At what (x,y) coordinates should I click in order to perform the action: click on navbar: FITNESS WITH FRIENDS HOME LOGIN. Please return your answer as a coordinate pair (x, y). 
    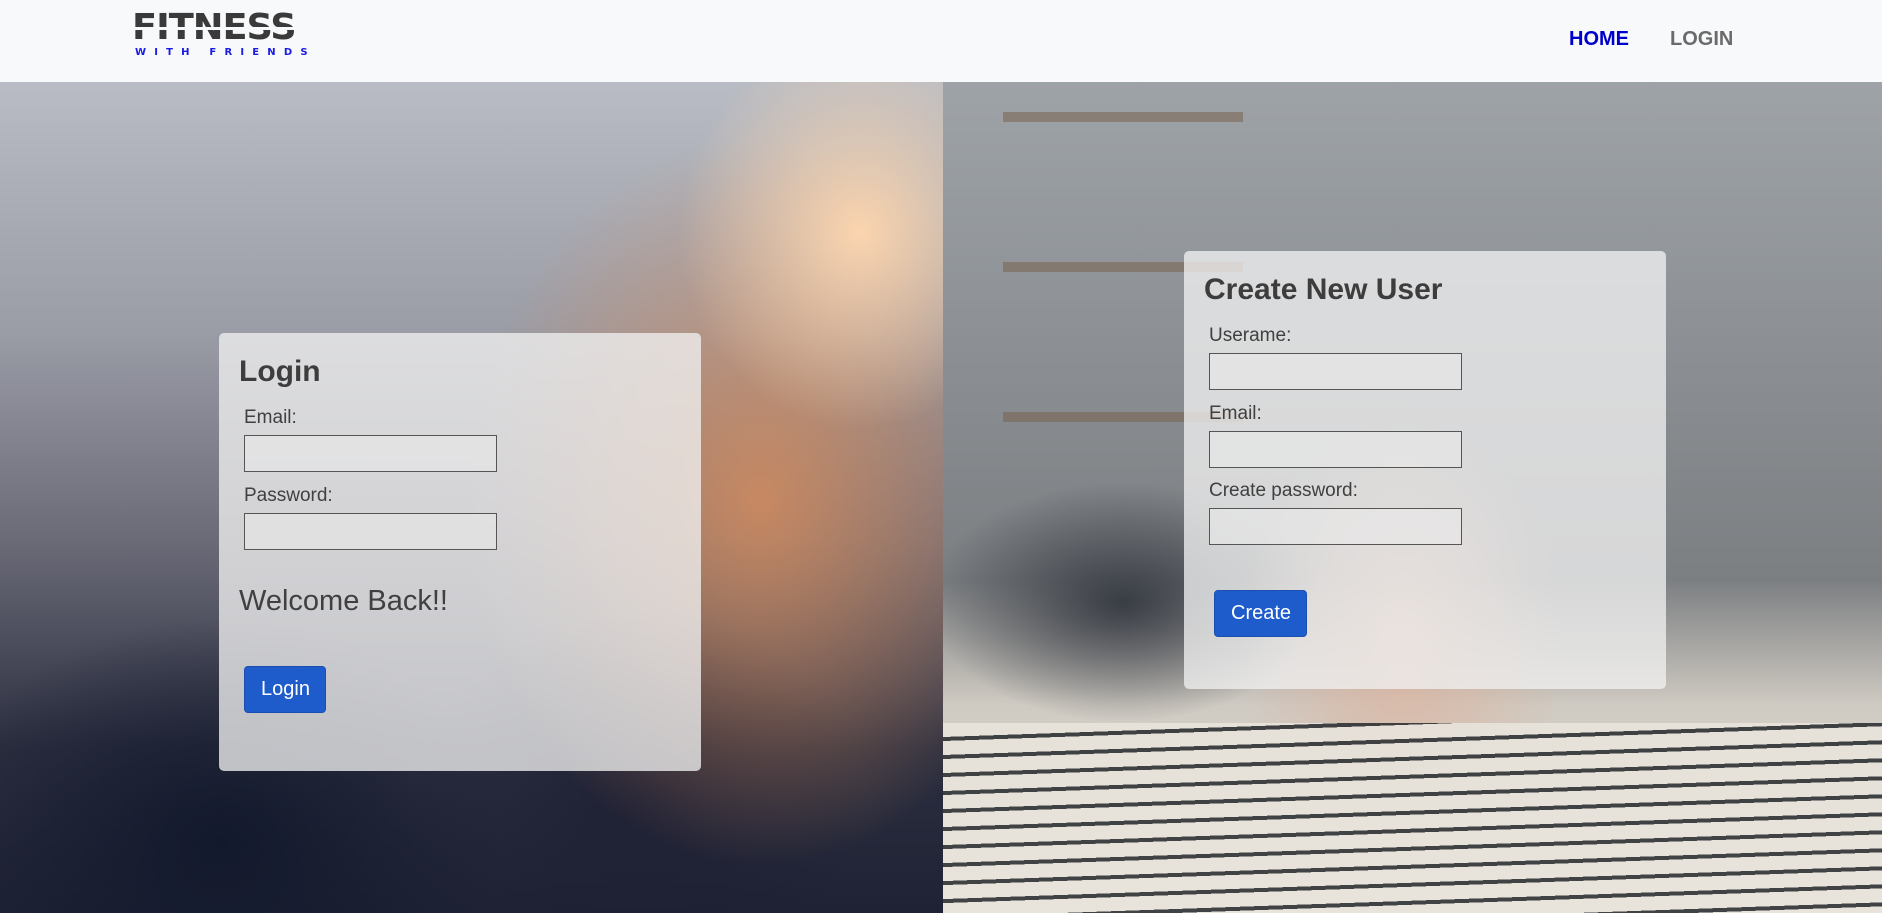
    Looking at the image, I should click on (941, 41).